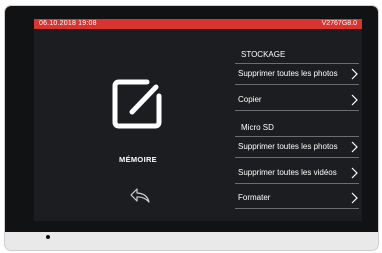  I want to click on memory-title: MÉMOIRE, so click(138, 159).